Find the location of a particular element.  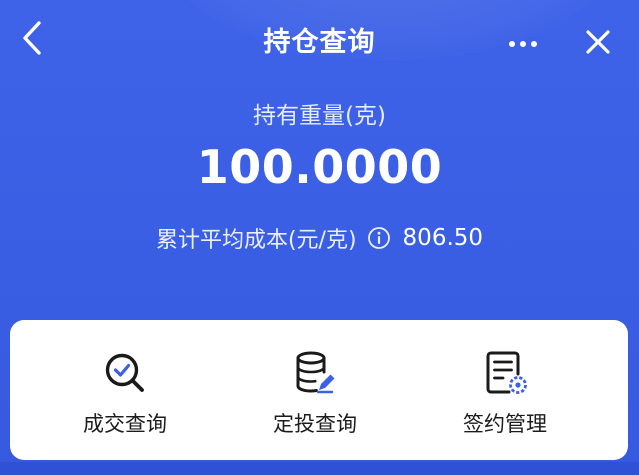

fixed-investment-query-button: 定投查询 is located at coordinates (315, 390).